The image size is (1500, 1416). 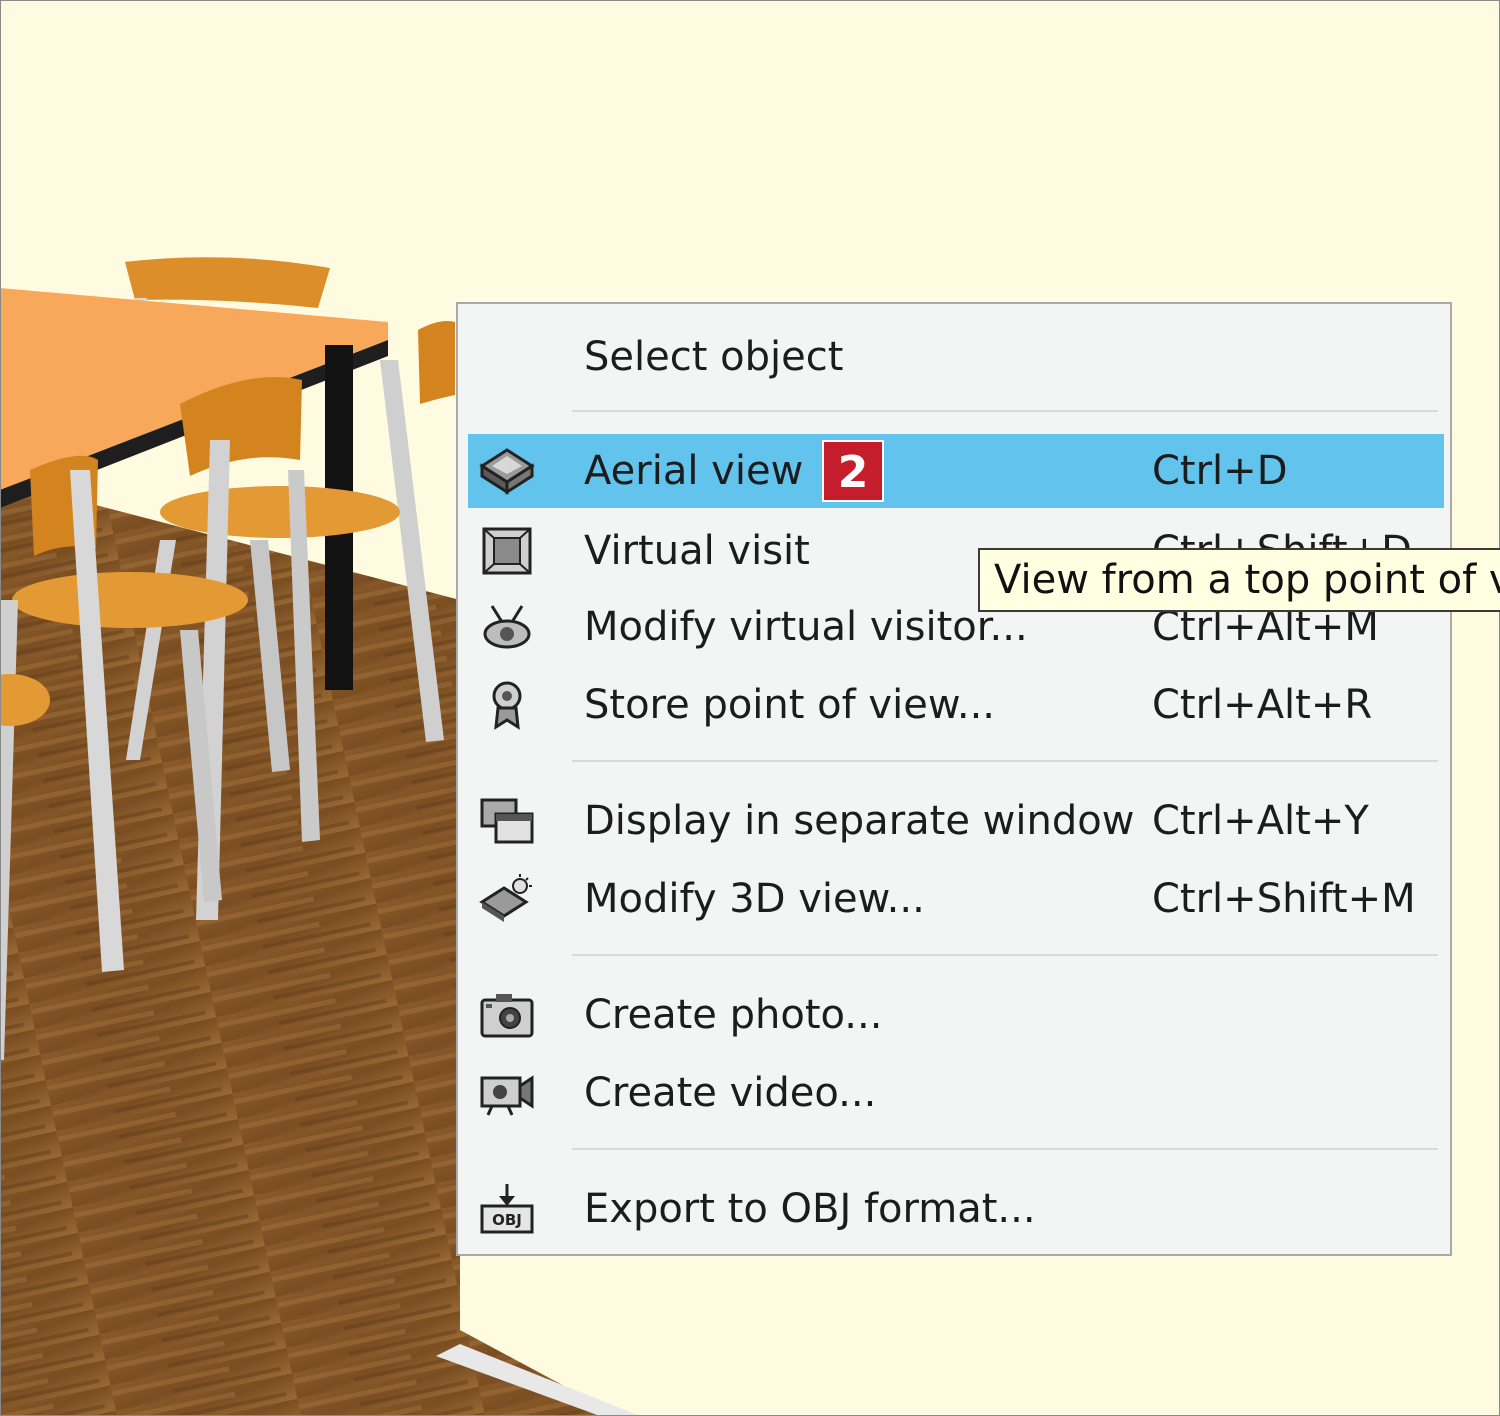 What do you see at coordinates (1262, 705) in the screenshot?
I see `menu-item-shortcut: Ctrl+Alt+R` at bounding box center [1262, 705].